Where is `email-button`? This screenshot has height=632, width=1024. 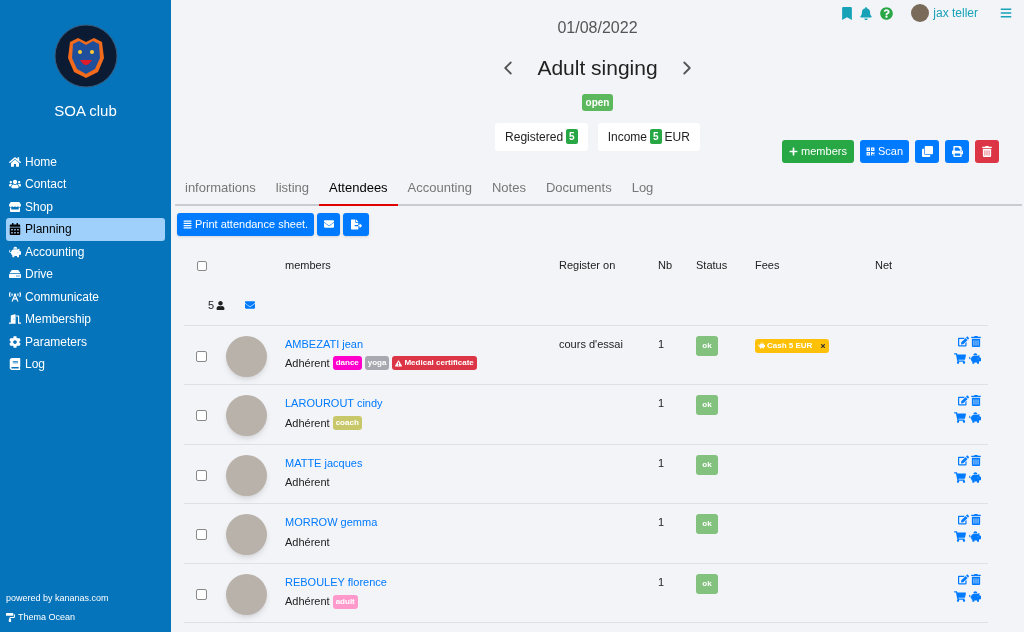 email-button is located at coordinates (329, 224).